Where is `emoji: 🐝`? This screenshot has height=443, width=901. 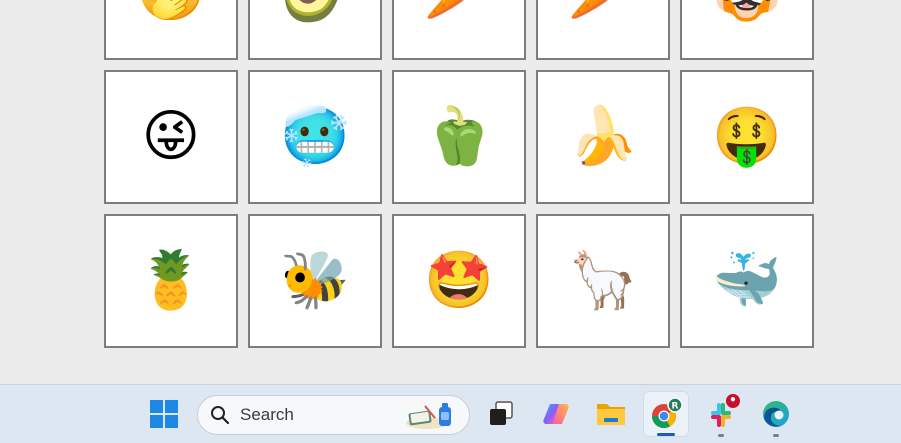 emoji: 🐝 is located at coordinates (315, 280).